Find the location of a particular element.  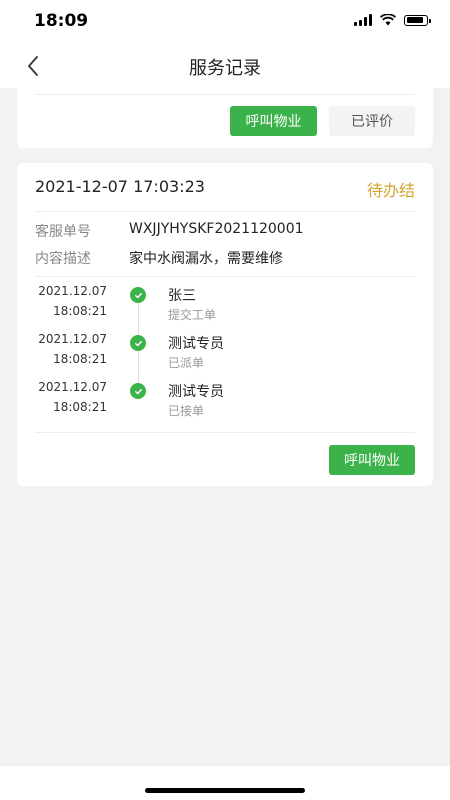

rated-button: 已评价 is located at coordinates (372, 121).